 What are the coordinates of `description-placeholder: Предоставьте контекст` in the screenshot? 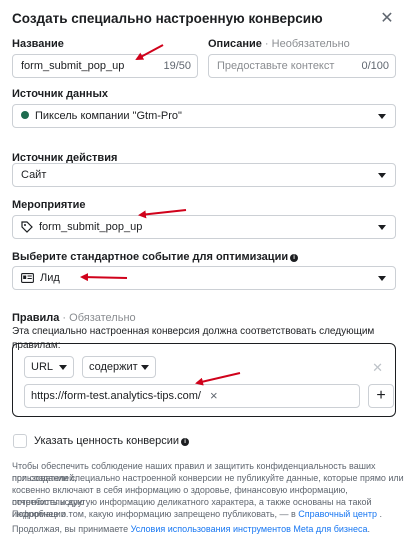 It's located at (276, 66).